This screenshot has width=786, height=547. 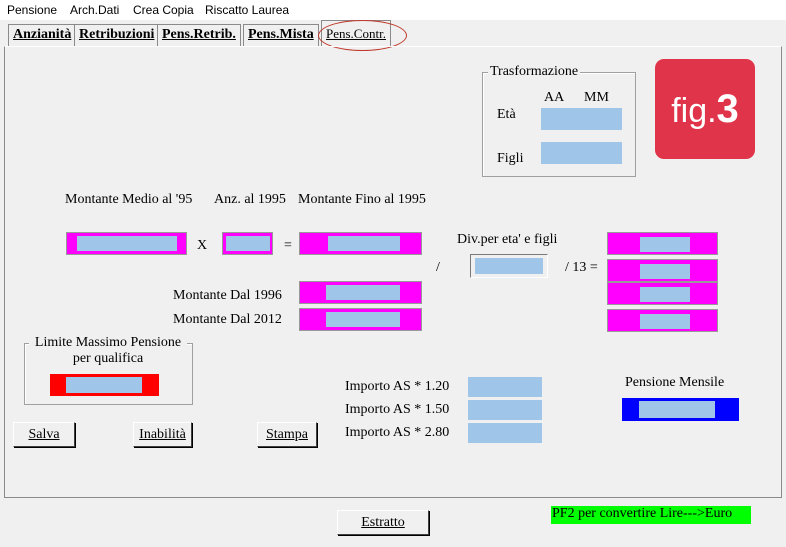 What do you see at coordinates (662, 270) in the screenshot?
I see `result-2-field` at bounding box center [662, 270].